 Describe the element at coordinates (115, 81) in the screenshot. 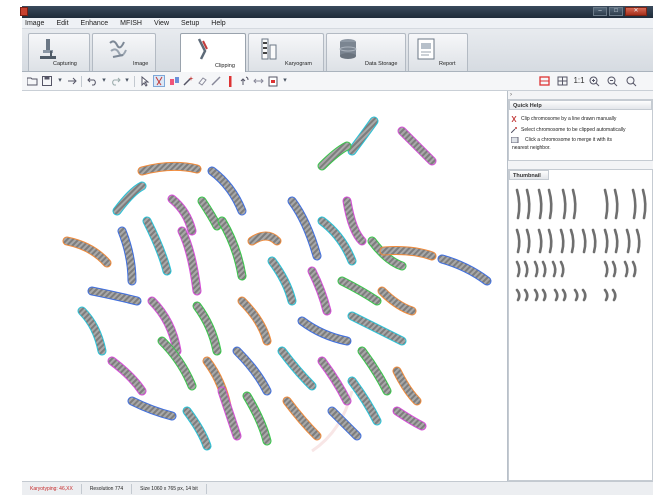

I see `redo-icon` at that location.